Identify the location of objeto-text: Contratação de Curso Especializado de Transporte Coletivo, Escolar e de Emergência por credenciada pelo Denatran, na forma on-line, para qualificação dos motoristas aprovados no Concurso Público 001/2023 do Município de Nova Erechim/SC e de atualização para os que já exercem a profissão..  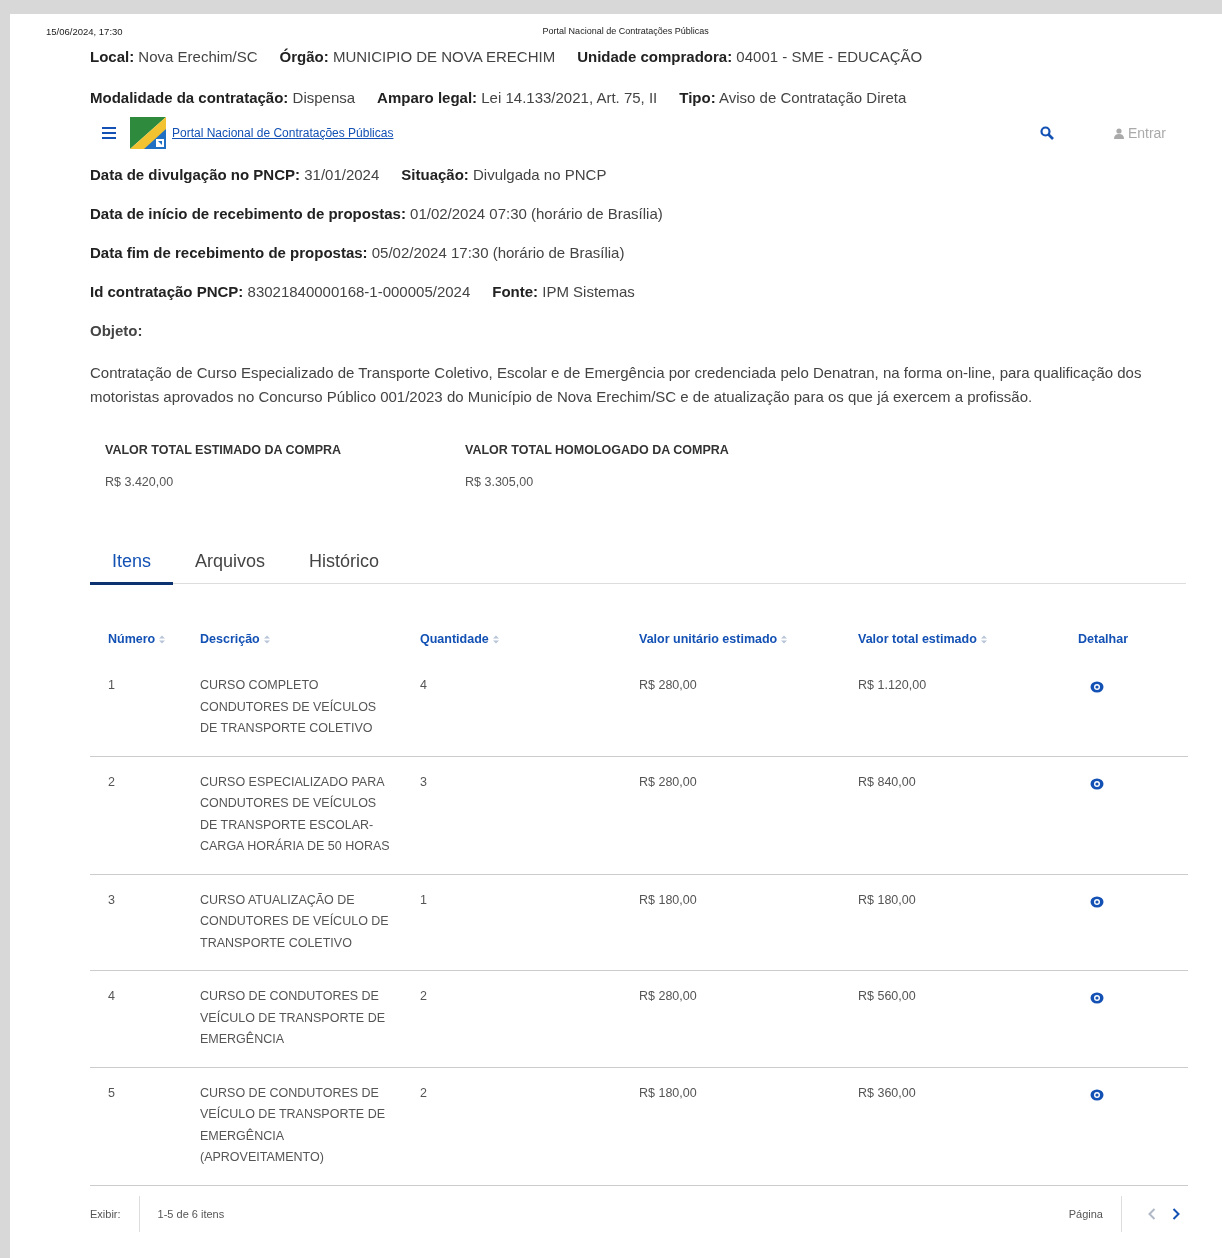
(616, 385).